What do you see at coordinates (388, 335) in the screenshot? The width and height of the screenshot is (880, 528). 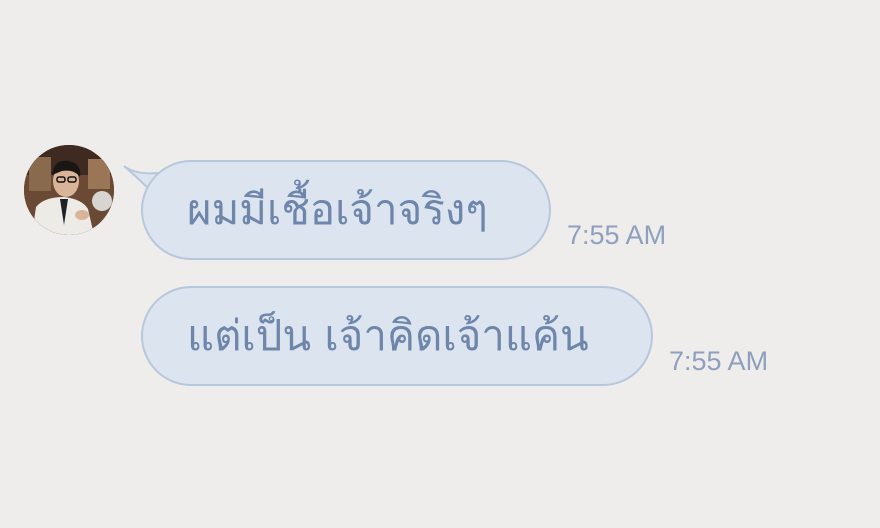 I see `message-text: แต่เป็น เจ้าคิดเจ้าแค้น` at bounding box center [388, 335].